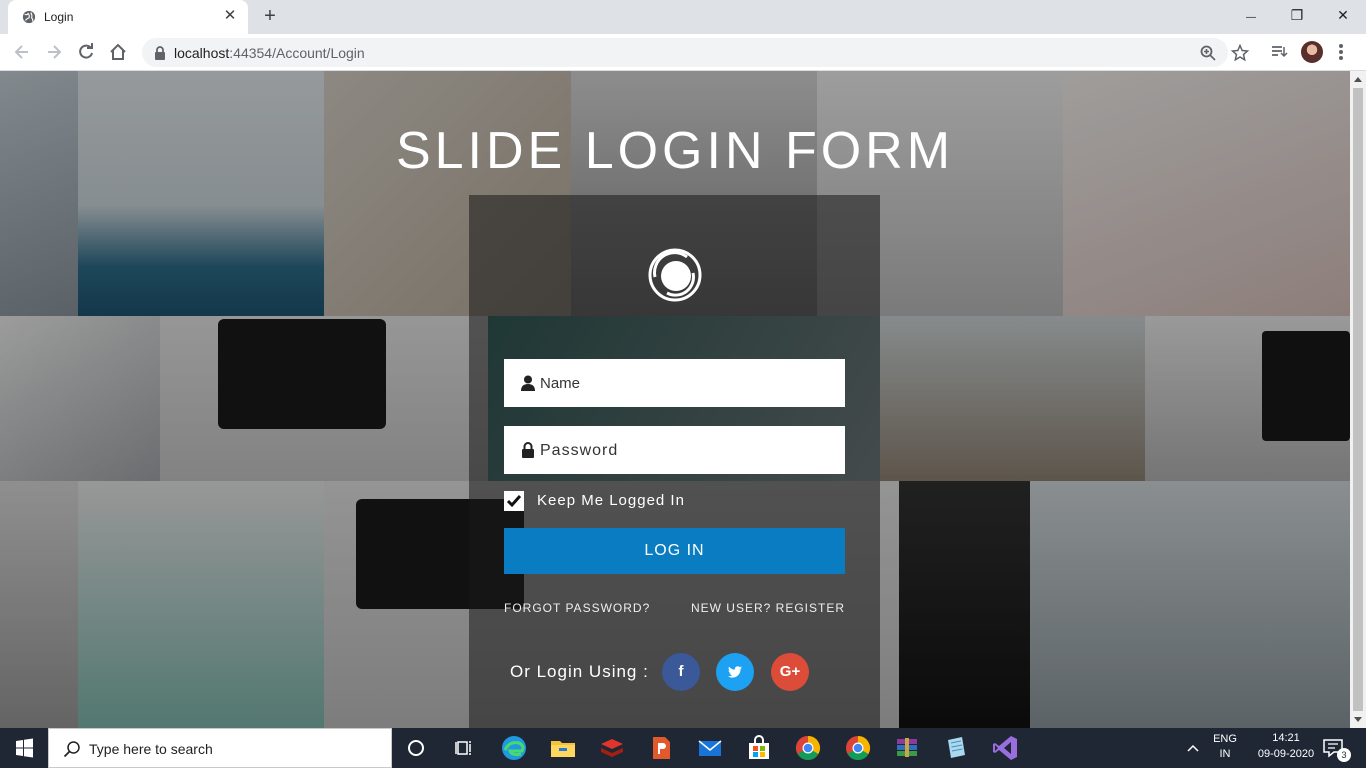 The height and width of the screenshot is (768, 1366). What do you see at coordinates (54, 52) in the screenshot?
I see `forward-icon` at bounding box center [54, 52].